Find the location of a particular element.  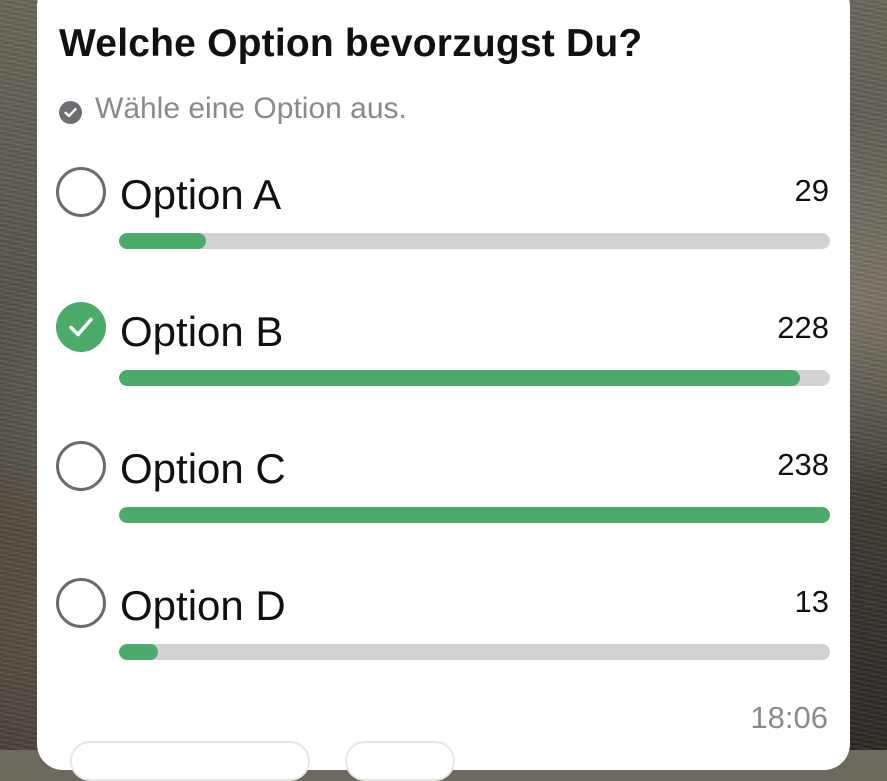

vote-count: 13 is located at coordinates (812, 602).